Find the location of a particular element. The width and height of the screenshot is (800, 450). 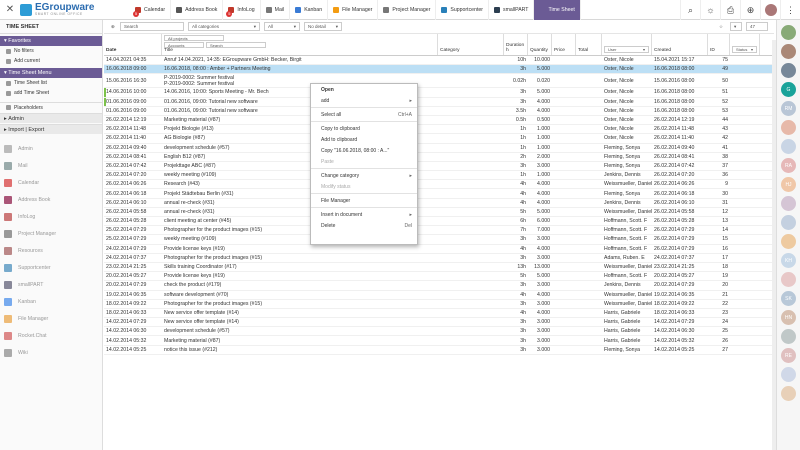

user-filter: User ▾ is located at coordinates (626, 49).